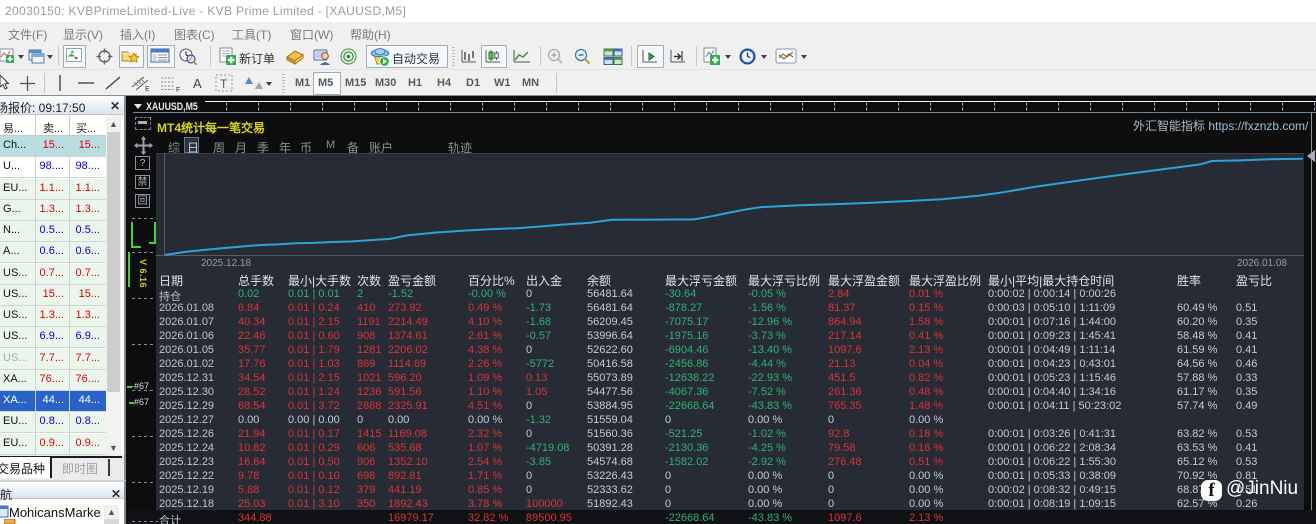 The image size is (1316, 524). Describe the element at coordinates (224, 84) in the screenshot. I see `svg-text: T` at that location.